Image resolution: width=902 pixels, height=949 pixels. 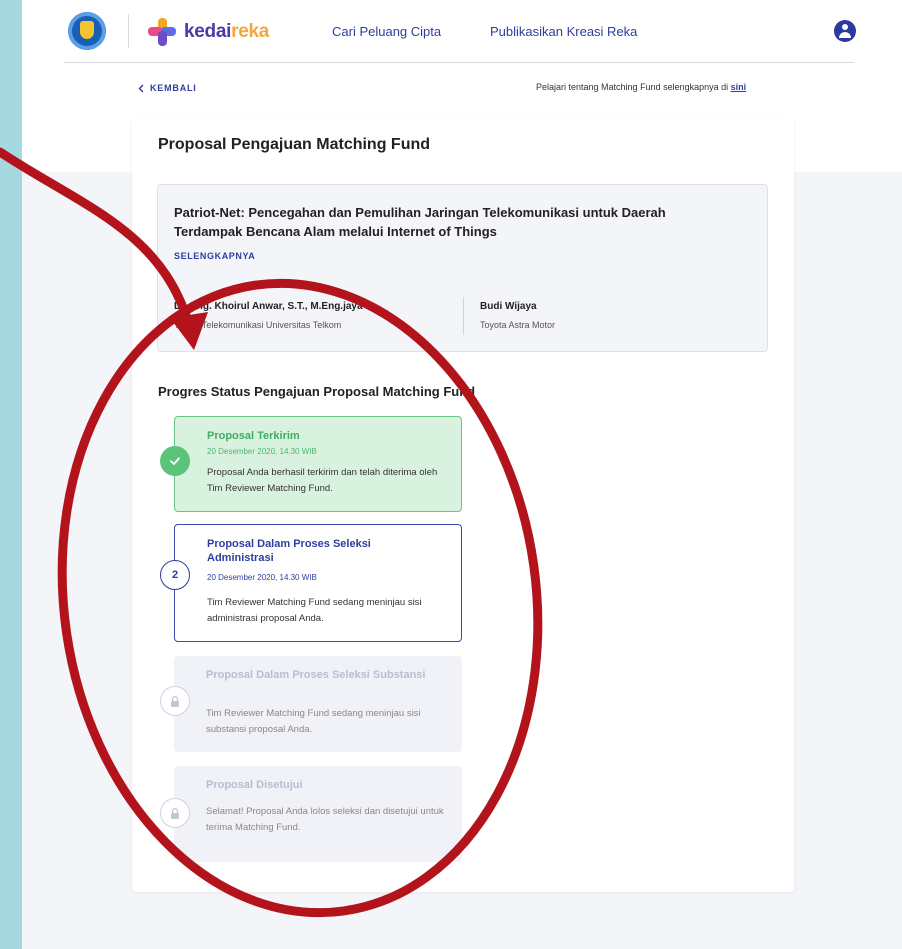 I want to click on step-title: Proposal Disetujui, so click(x=254, y=785).